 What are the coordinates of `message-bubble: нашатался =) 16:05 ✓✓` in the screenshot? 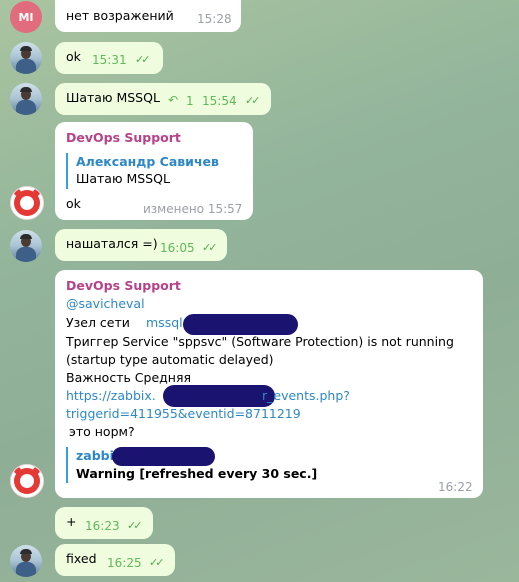 It's located at (141, 245).